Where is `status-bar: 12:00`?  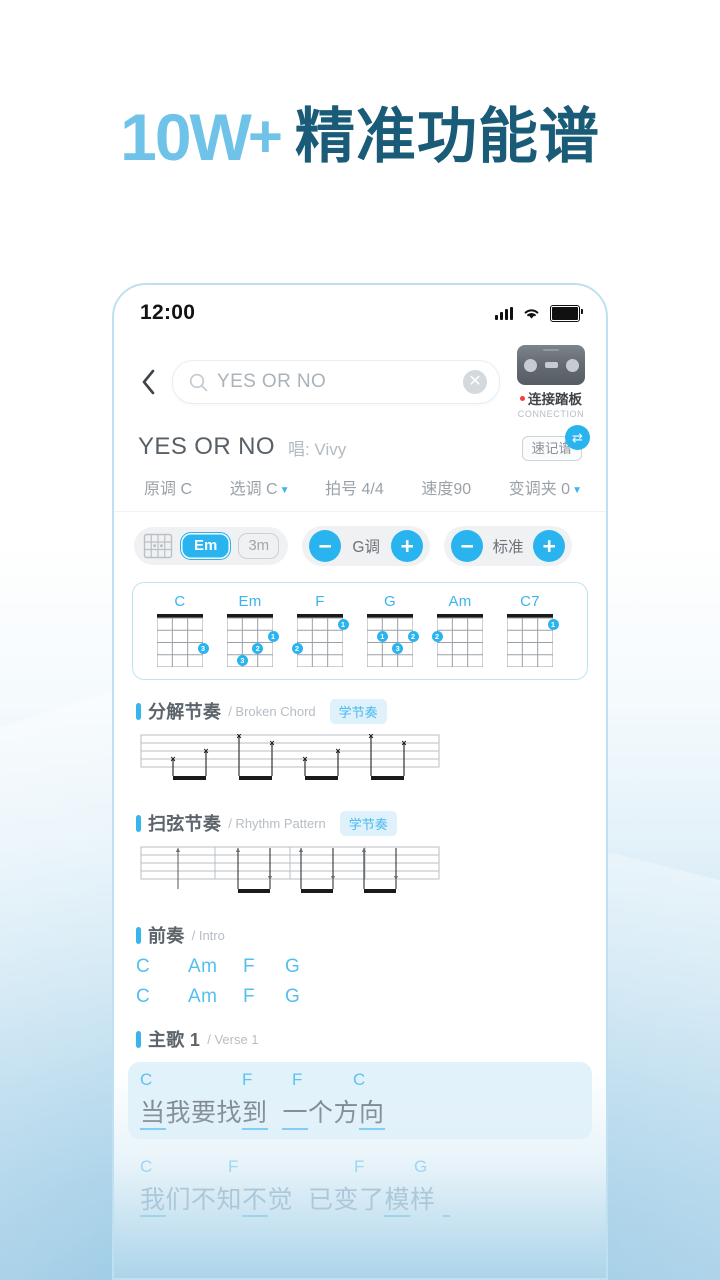
status-bar: 12:00 is located at coordinates (360, 313).